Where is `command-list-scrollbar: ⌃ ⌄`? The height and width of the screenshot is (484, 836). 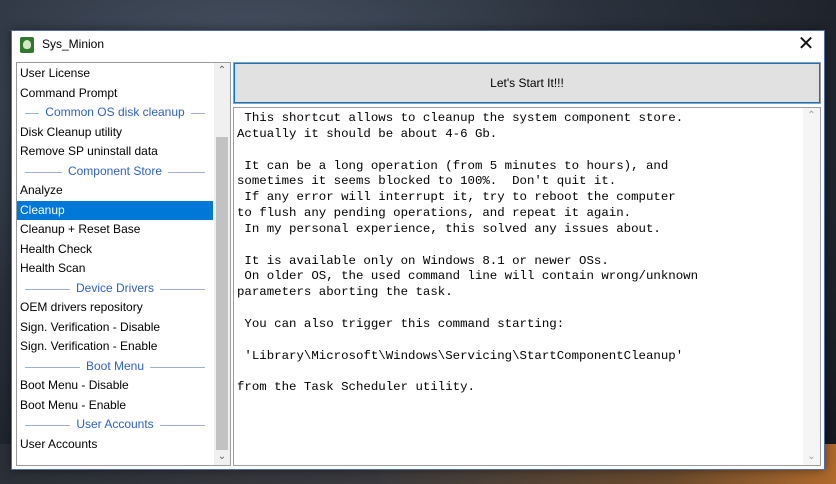
command-list-scrollbar: ⌃ ⌄ is located at coordinates (222, 264).